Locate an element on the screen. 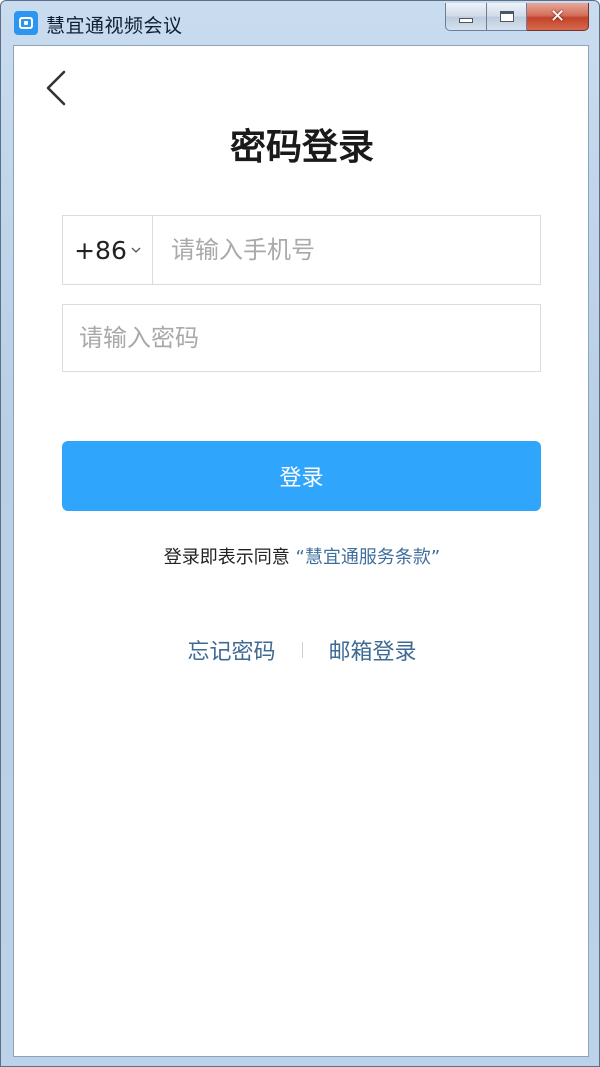 This screenshot has width=600, height=1067. forgot-password-link: 忘记密码 is located at coordinates (231, 650).